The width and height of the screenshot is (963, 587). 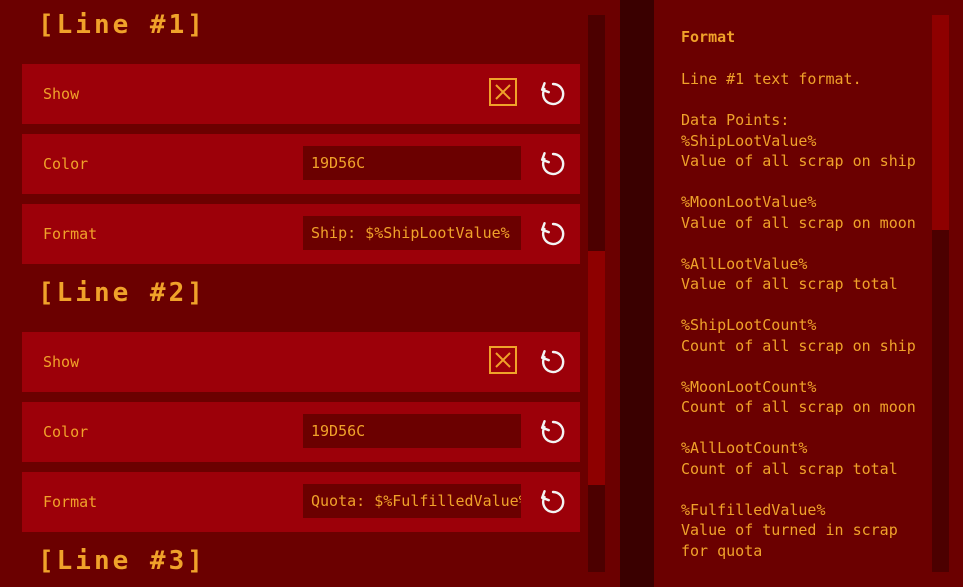 I want to click on row-show-line-1: Show, so click(x=301, y=94).